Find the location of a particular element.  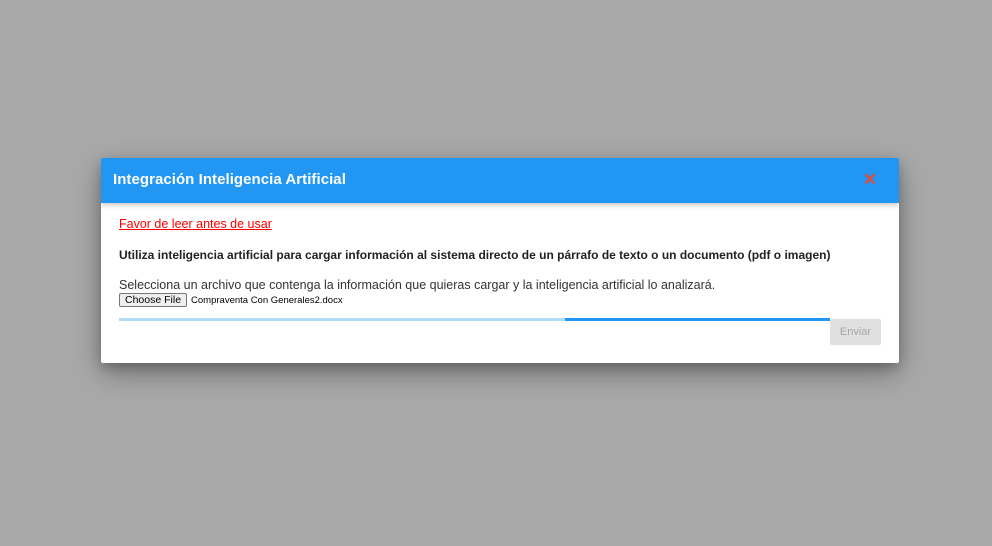

choose-file-button: Choose File is located at coordinates (153, 300).